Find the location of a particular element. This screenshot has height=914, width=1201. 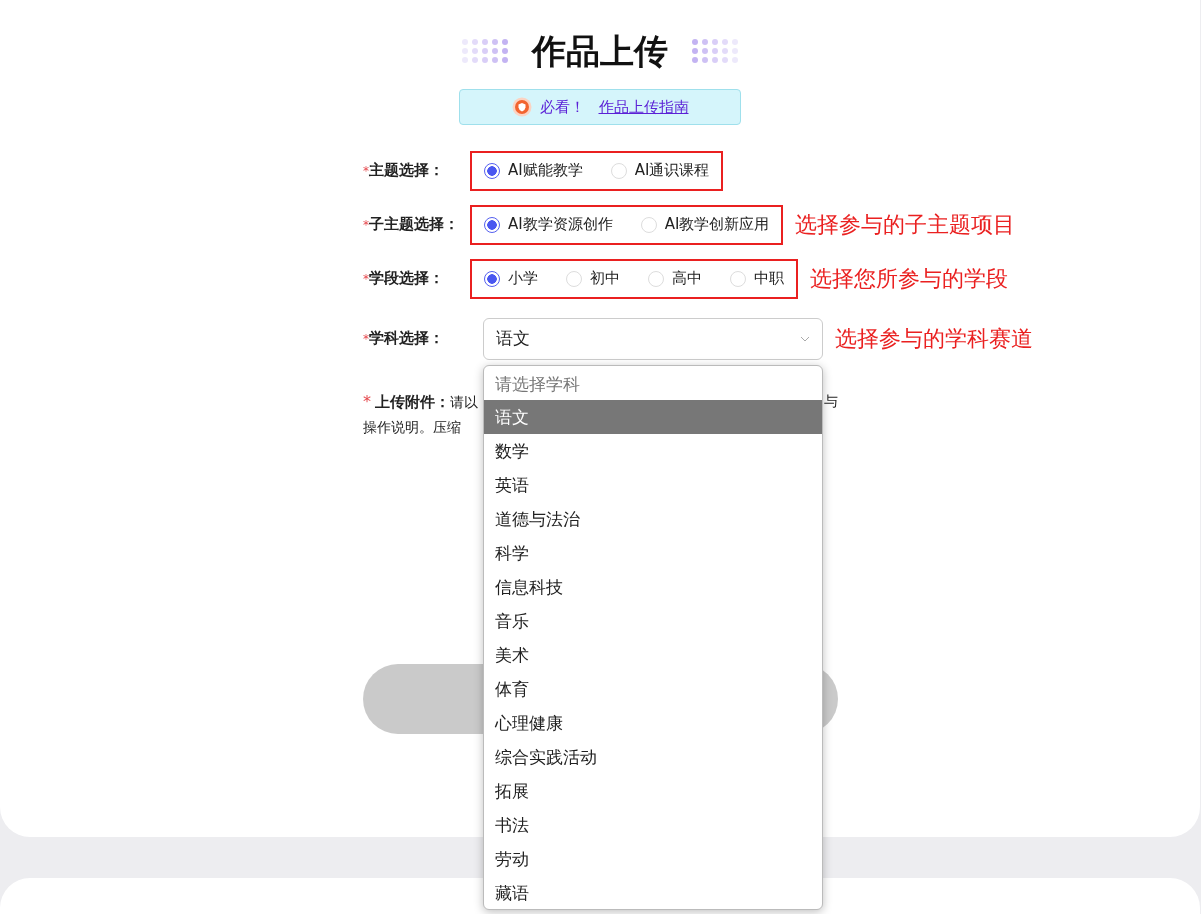

dropdown-option: 语文 is located at coordinates (653, 417).